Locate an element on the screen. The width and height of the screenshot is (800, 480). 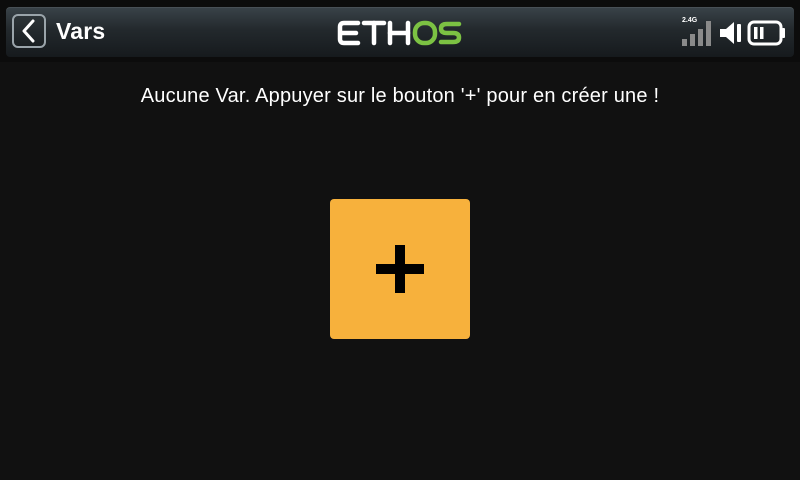
ethos-logo is located at coordinates (400, 33).